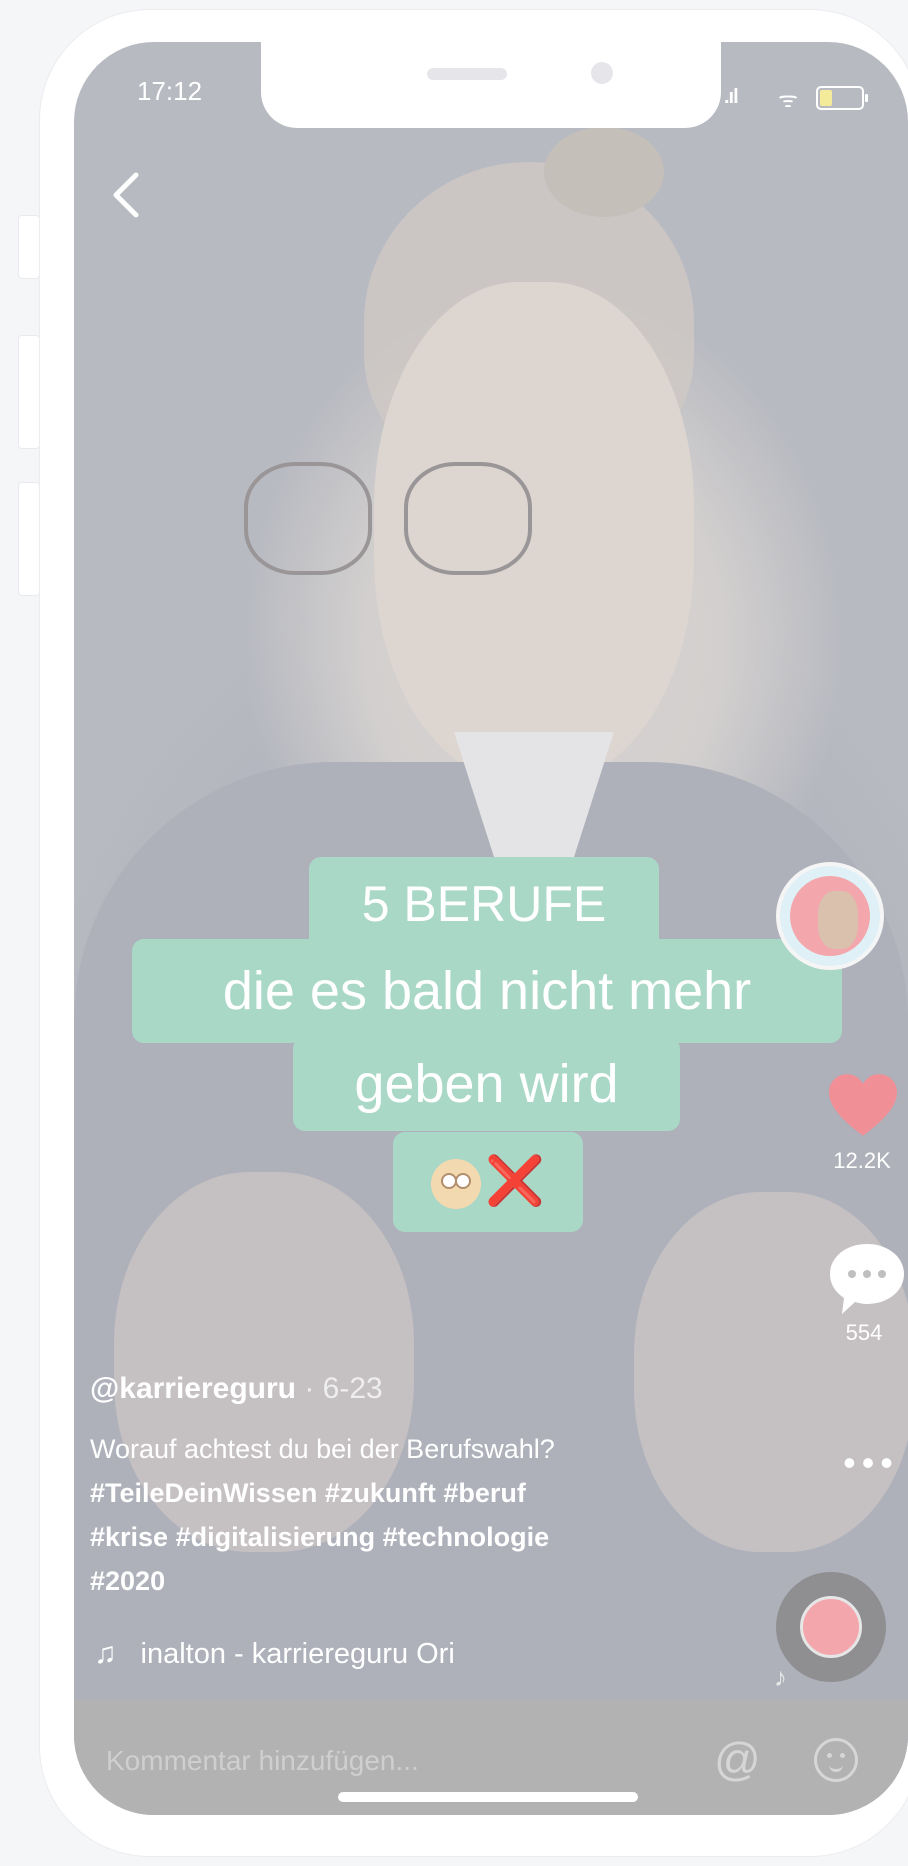 The width and height of the screenshot is (908, 1866). What do you see at coordinates (842, 98) in the screenshot?
I see `battery-icon` at bounding box center [842, 98].